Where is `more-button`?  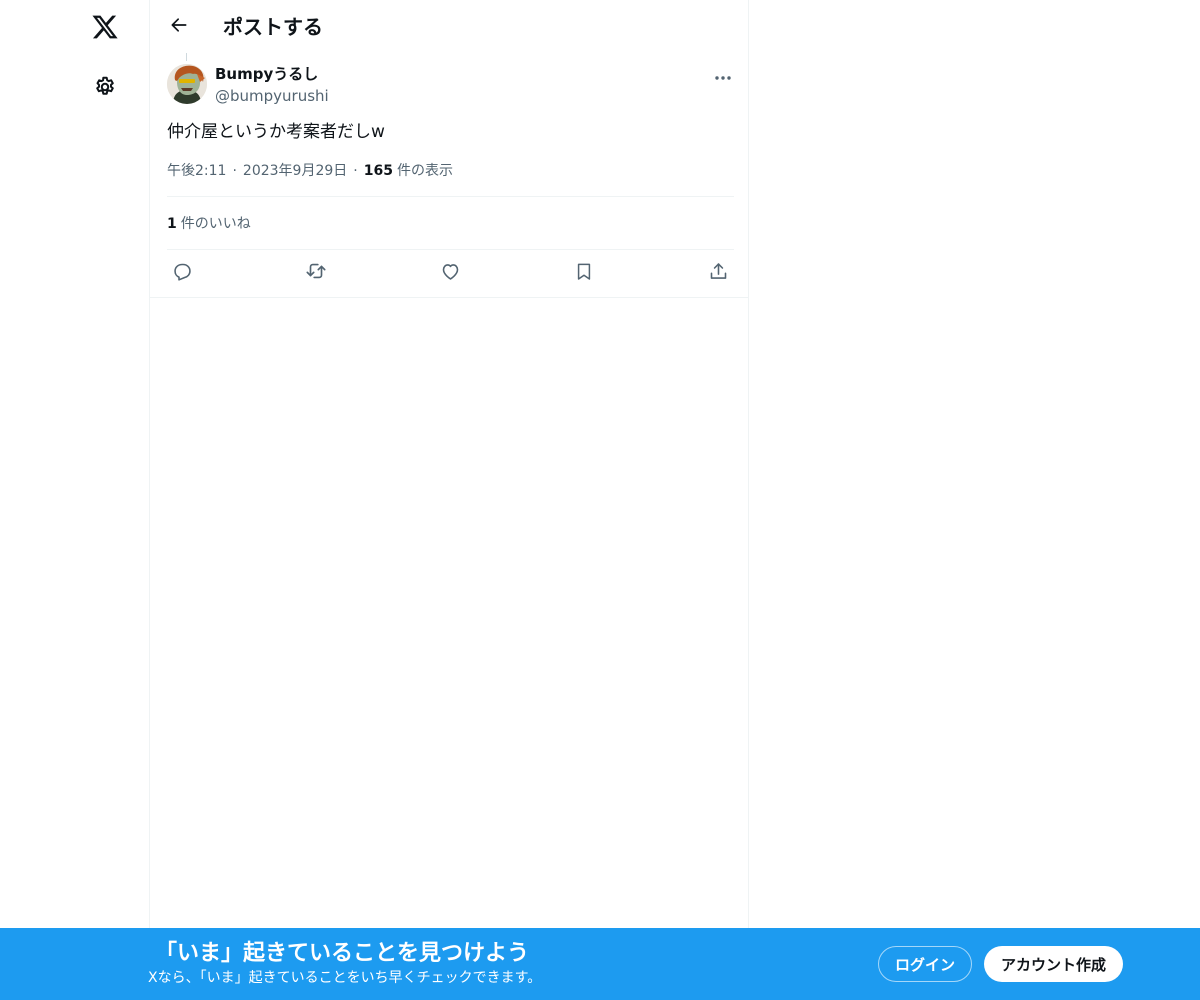
more-button is located at coordinates (723, 75).